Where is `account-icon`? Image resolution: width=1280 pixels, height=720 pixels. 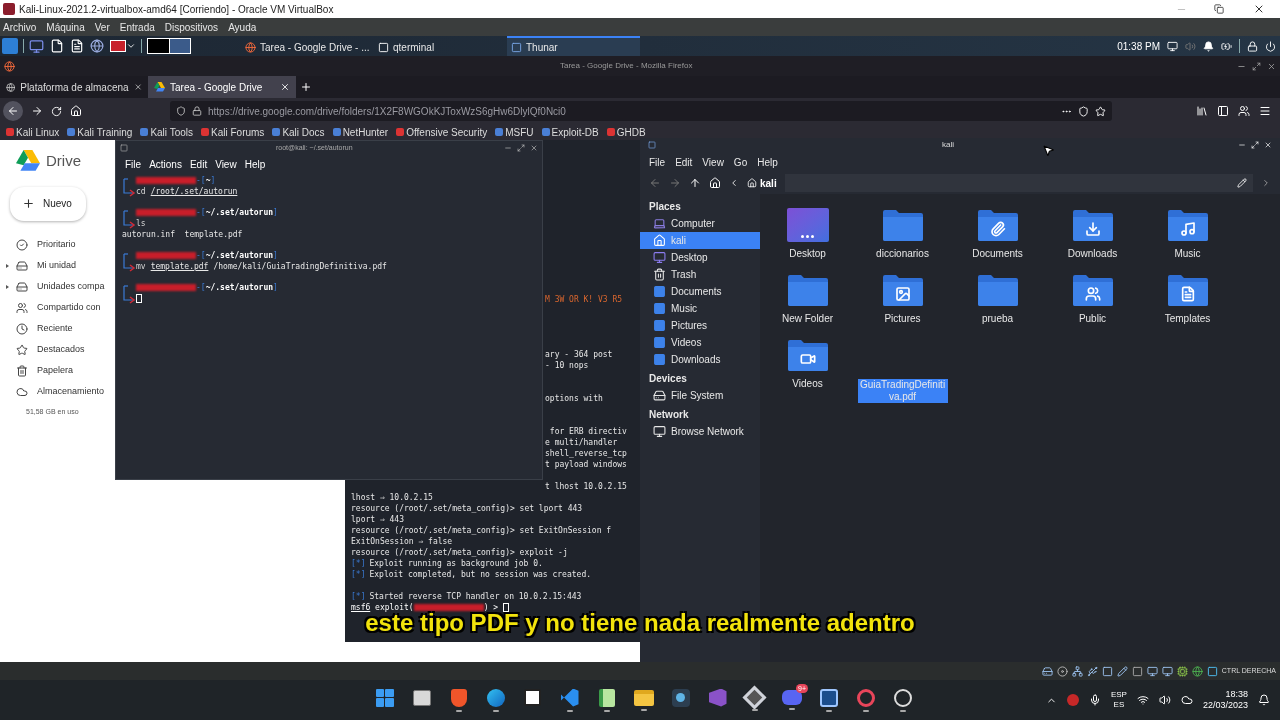
account-icon is located at coordinates (1244, 111).